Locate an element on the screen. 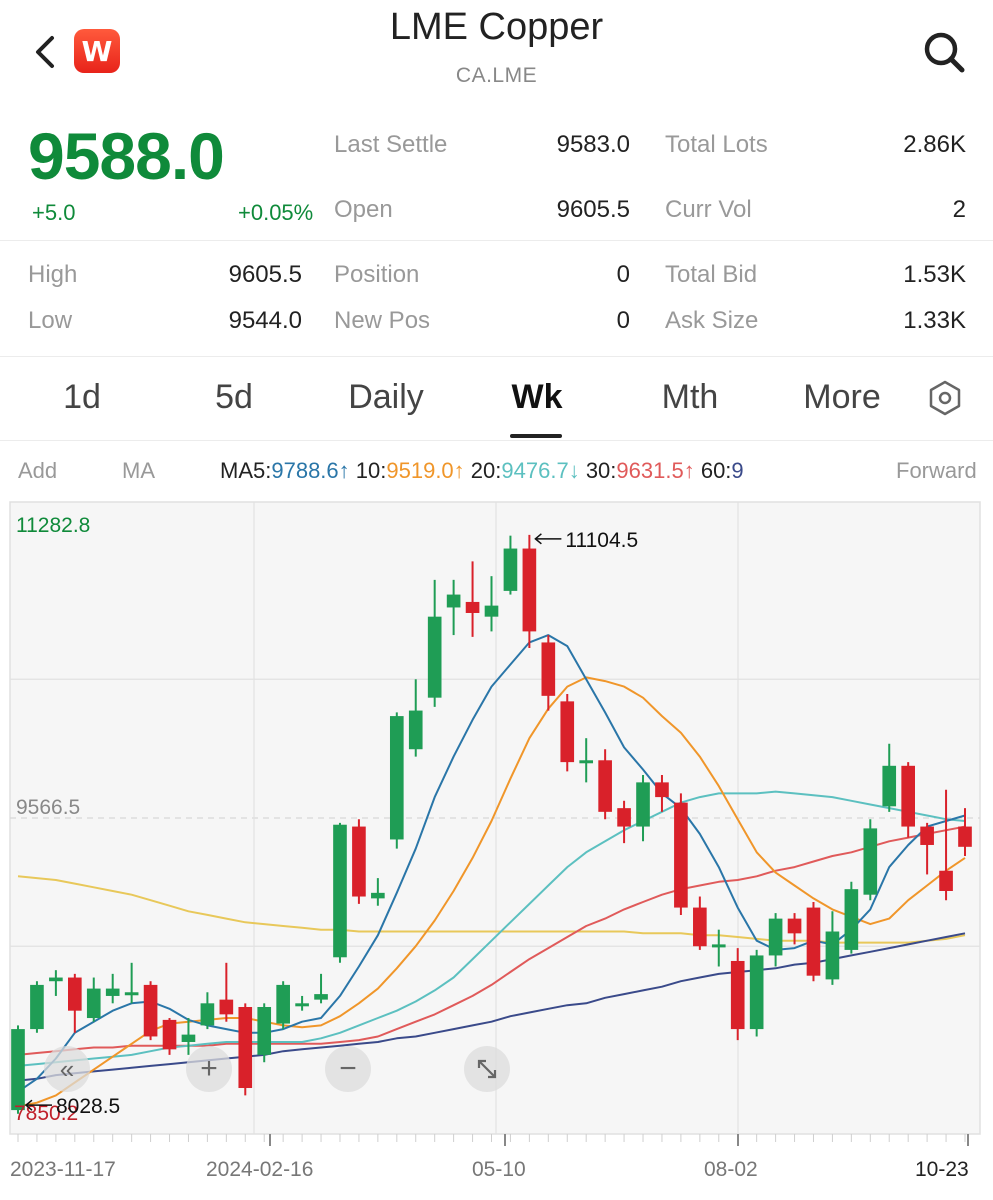 The image size is (993, 1200). total-lots-label: Total Lots is located at coordinates (716, 144).